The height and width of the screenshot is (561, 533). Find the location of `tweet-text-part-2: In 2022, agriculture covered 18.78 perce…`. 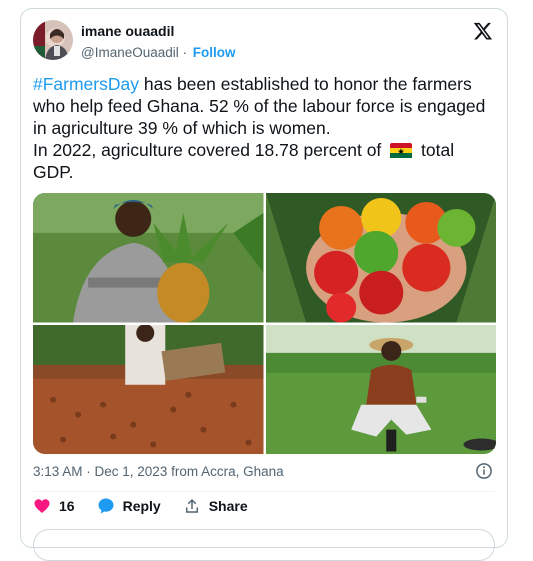

tweet-text-part-2: In 2022, agriculture covered 18.78 perce… is located at coordinates (207, 150).